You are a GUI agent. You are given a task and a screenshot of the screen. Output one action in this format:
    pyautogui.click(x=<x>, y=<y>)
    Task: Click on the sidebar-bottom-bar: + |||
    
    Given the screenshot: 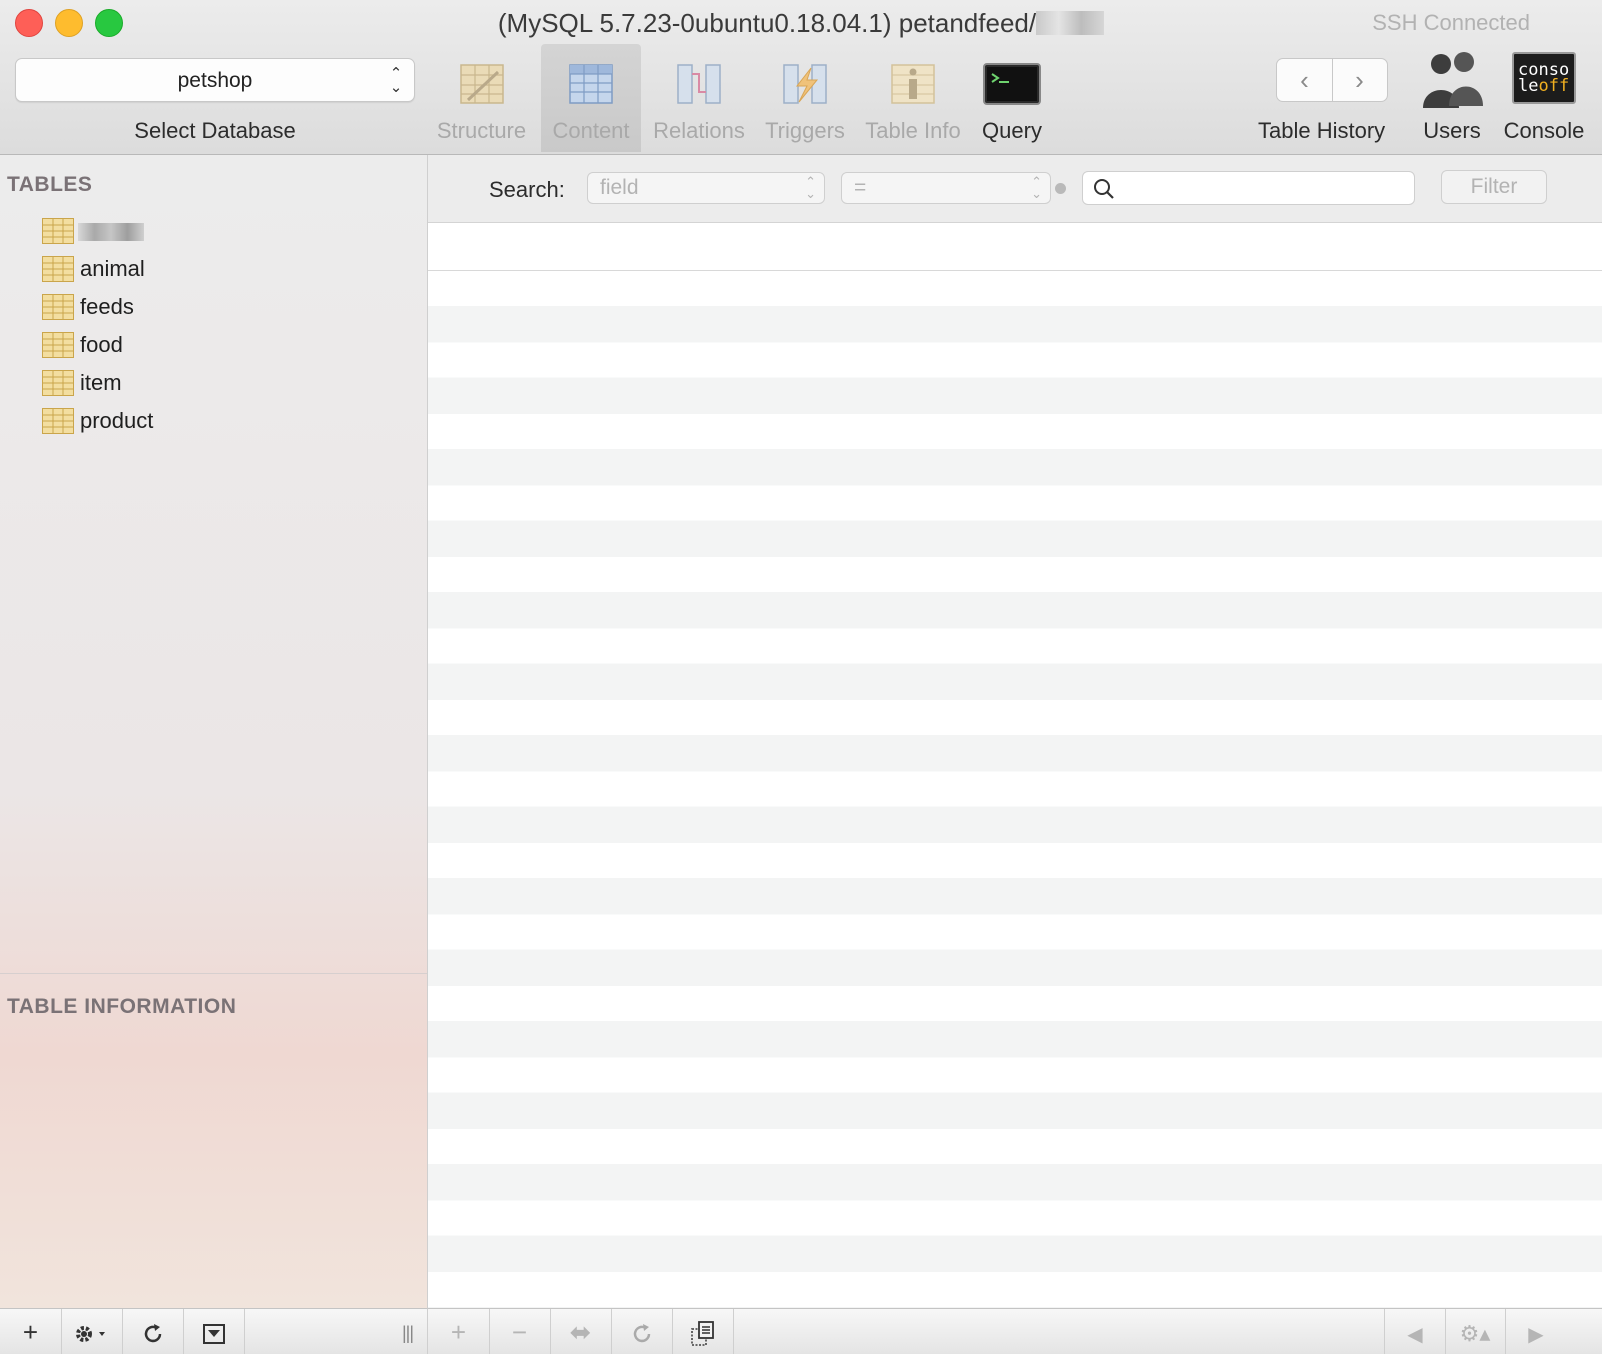 What is the action you would take?
    pyautogui.click(x=214, y=1331)
    